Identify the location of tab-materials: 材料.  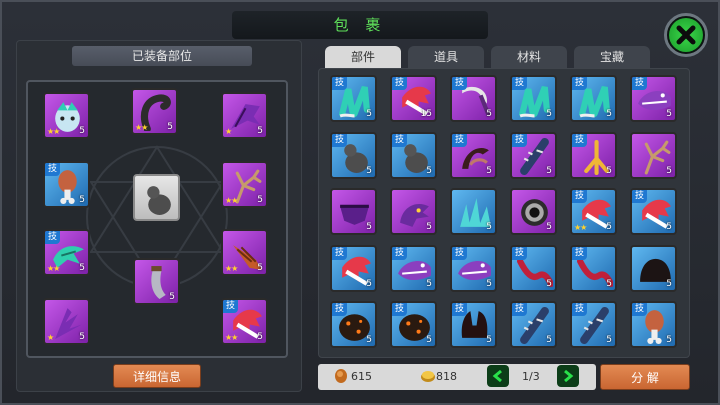
(529, 57).